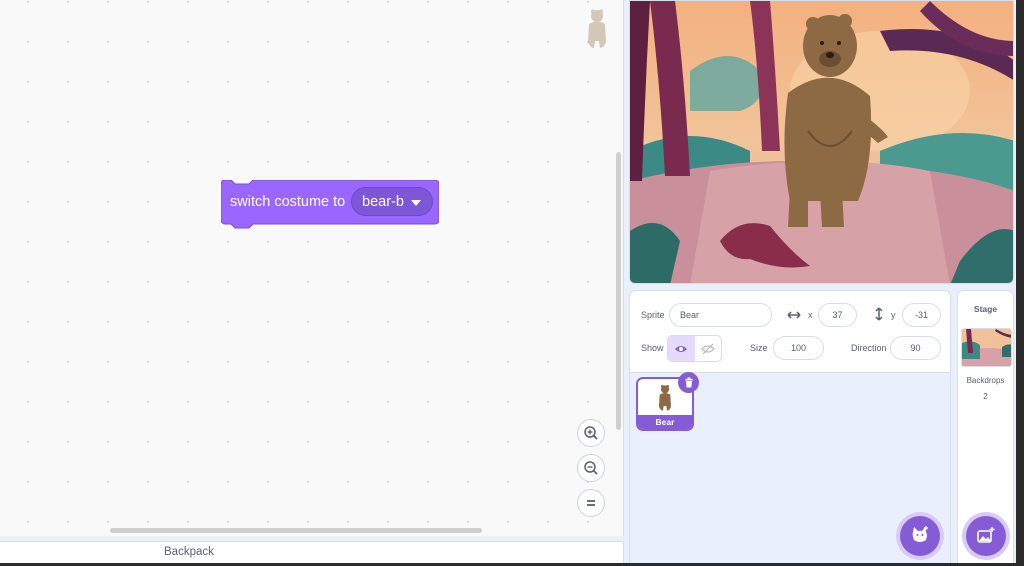  Describe the element at coordinates (618, 291) in the screenshot. I see `workspace-vertical-scrollbar` at that location.